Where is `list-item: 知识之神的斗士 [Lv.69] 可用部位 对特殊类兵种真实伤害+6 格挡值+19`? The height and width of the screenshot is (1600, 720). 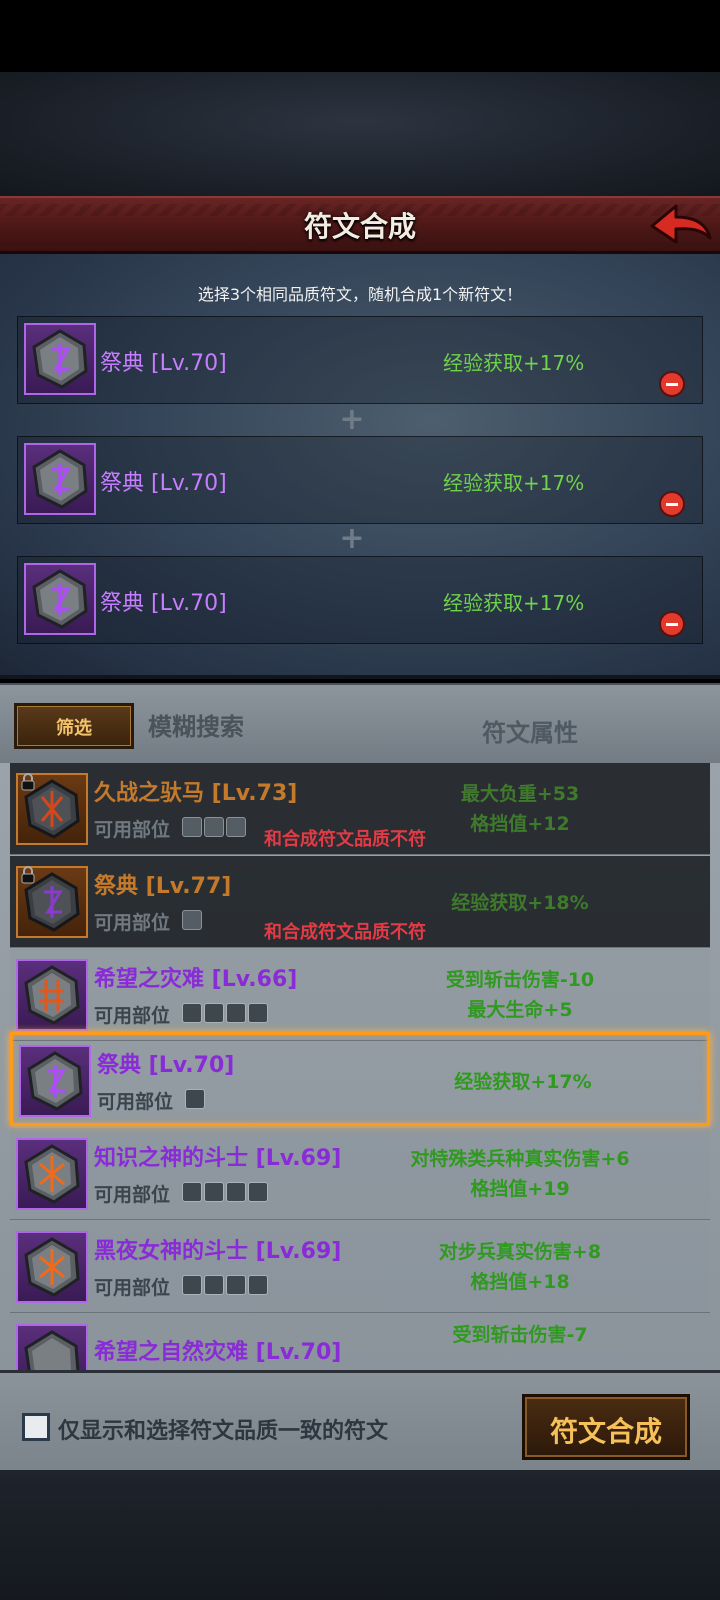 list-item: 知识之神的斗士 [Lv.69] 可用部位 对特殊类兵种真实伤害+6 格挡值+19 is located at coordinates (360, 1174).